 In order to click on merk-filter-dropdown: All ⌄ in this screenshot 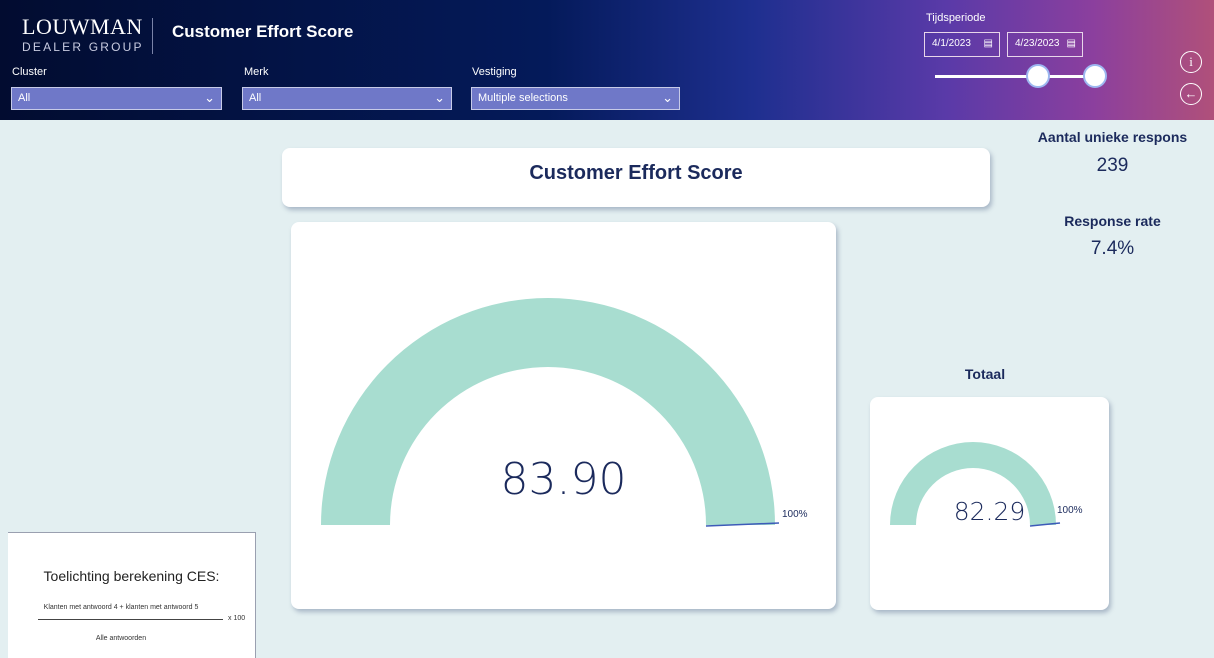, I will do `click(347, 98)`.